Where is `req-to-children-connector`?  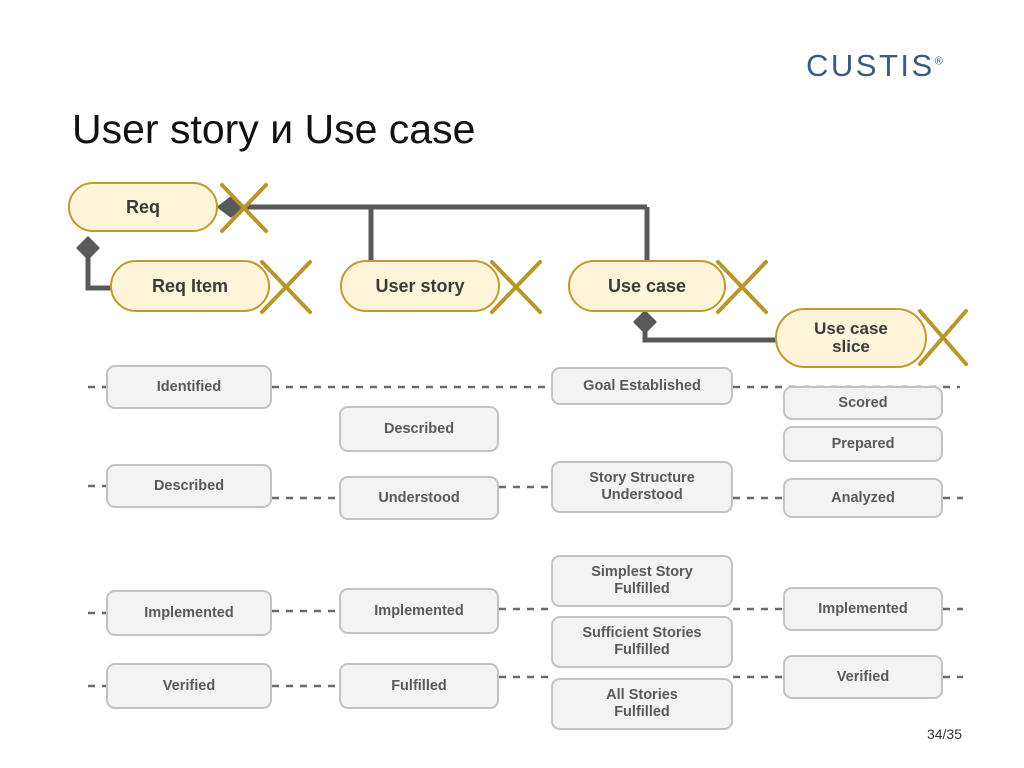 req-to-children-connector is located at coordinates (446, 233).